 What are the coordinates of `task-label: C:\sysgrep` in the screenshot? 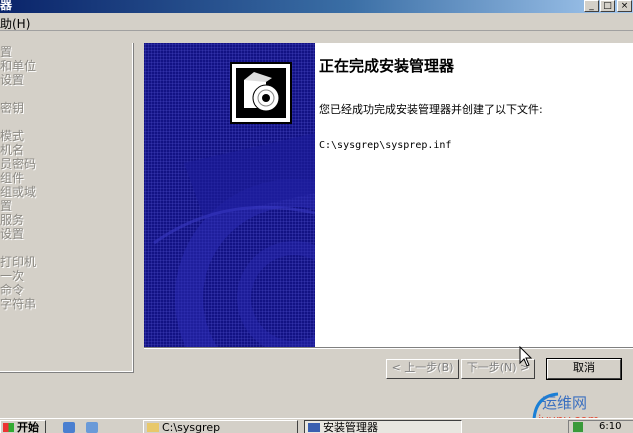 It's located at (191, 427).